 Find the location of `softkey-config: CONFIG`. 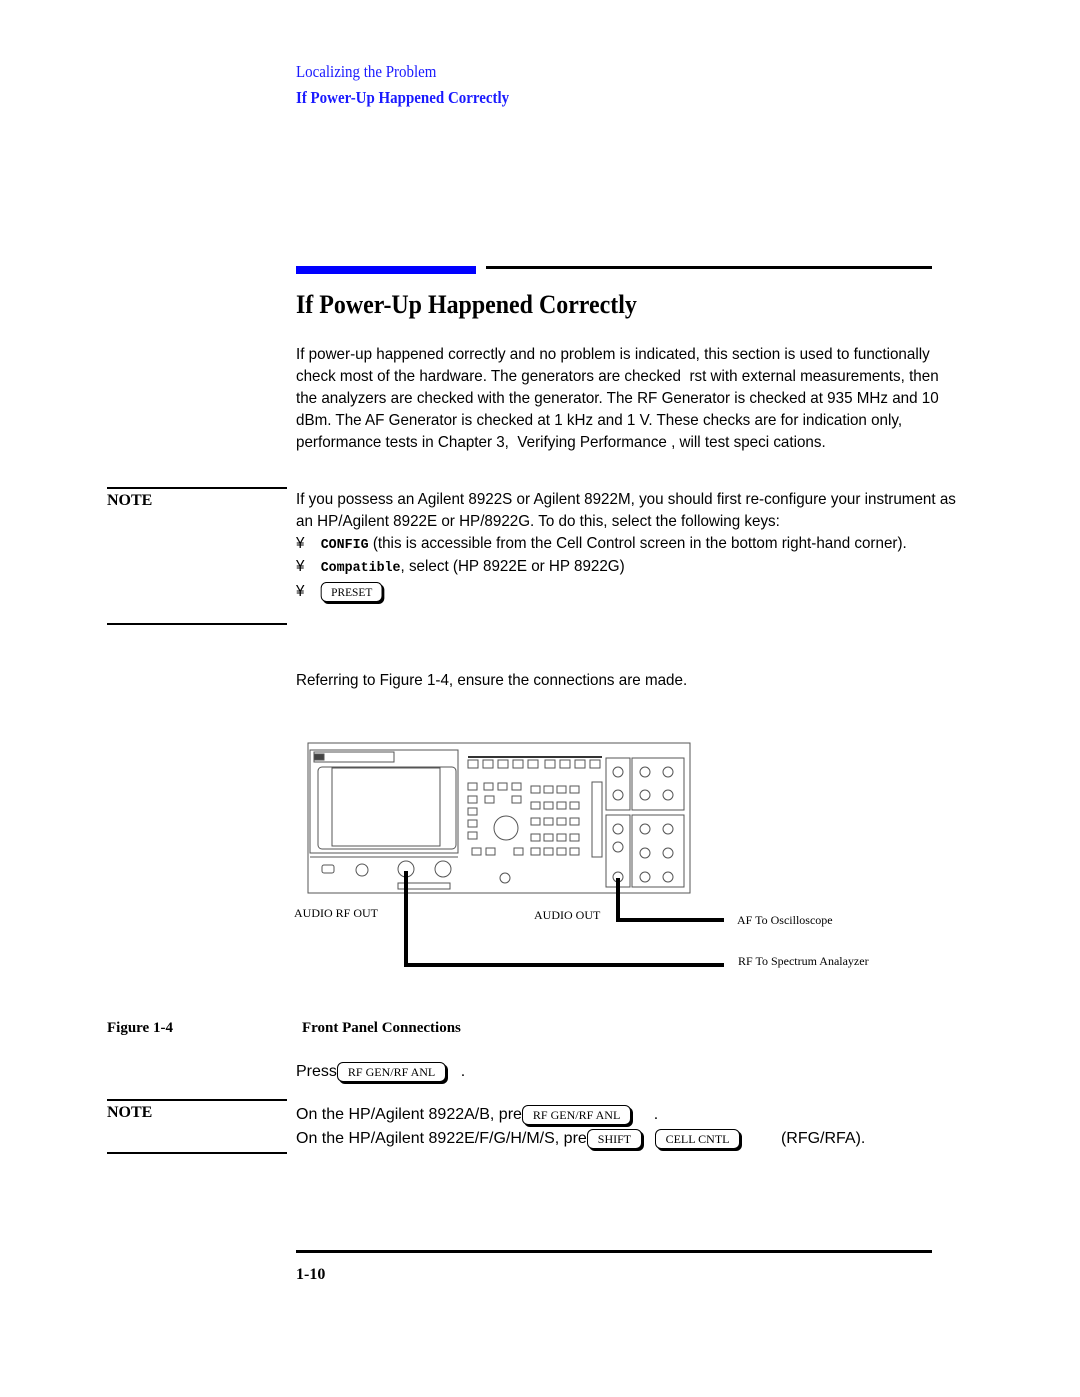

softkey-config: CONFIG is located at coordinates (344, 545).